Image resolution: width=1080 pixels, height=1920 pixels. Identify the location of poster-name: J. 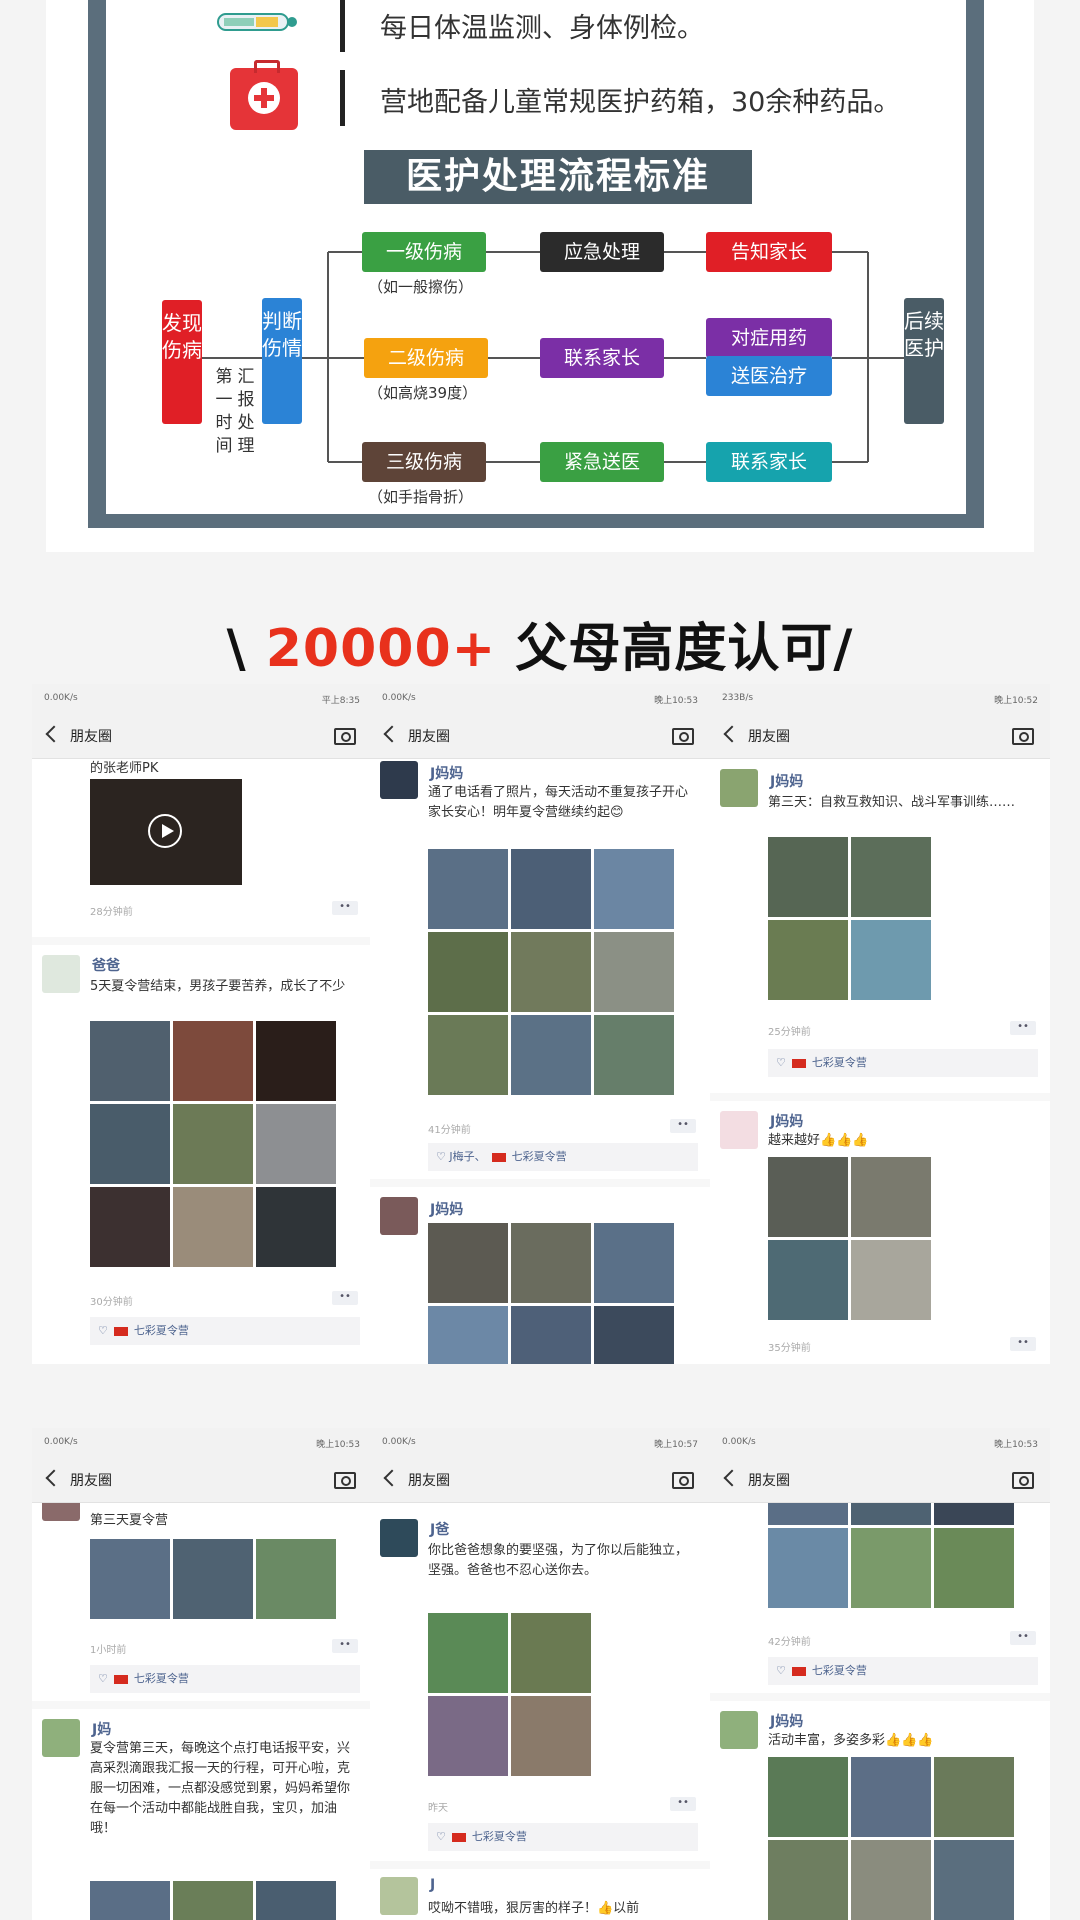
(432, 1885).